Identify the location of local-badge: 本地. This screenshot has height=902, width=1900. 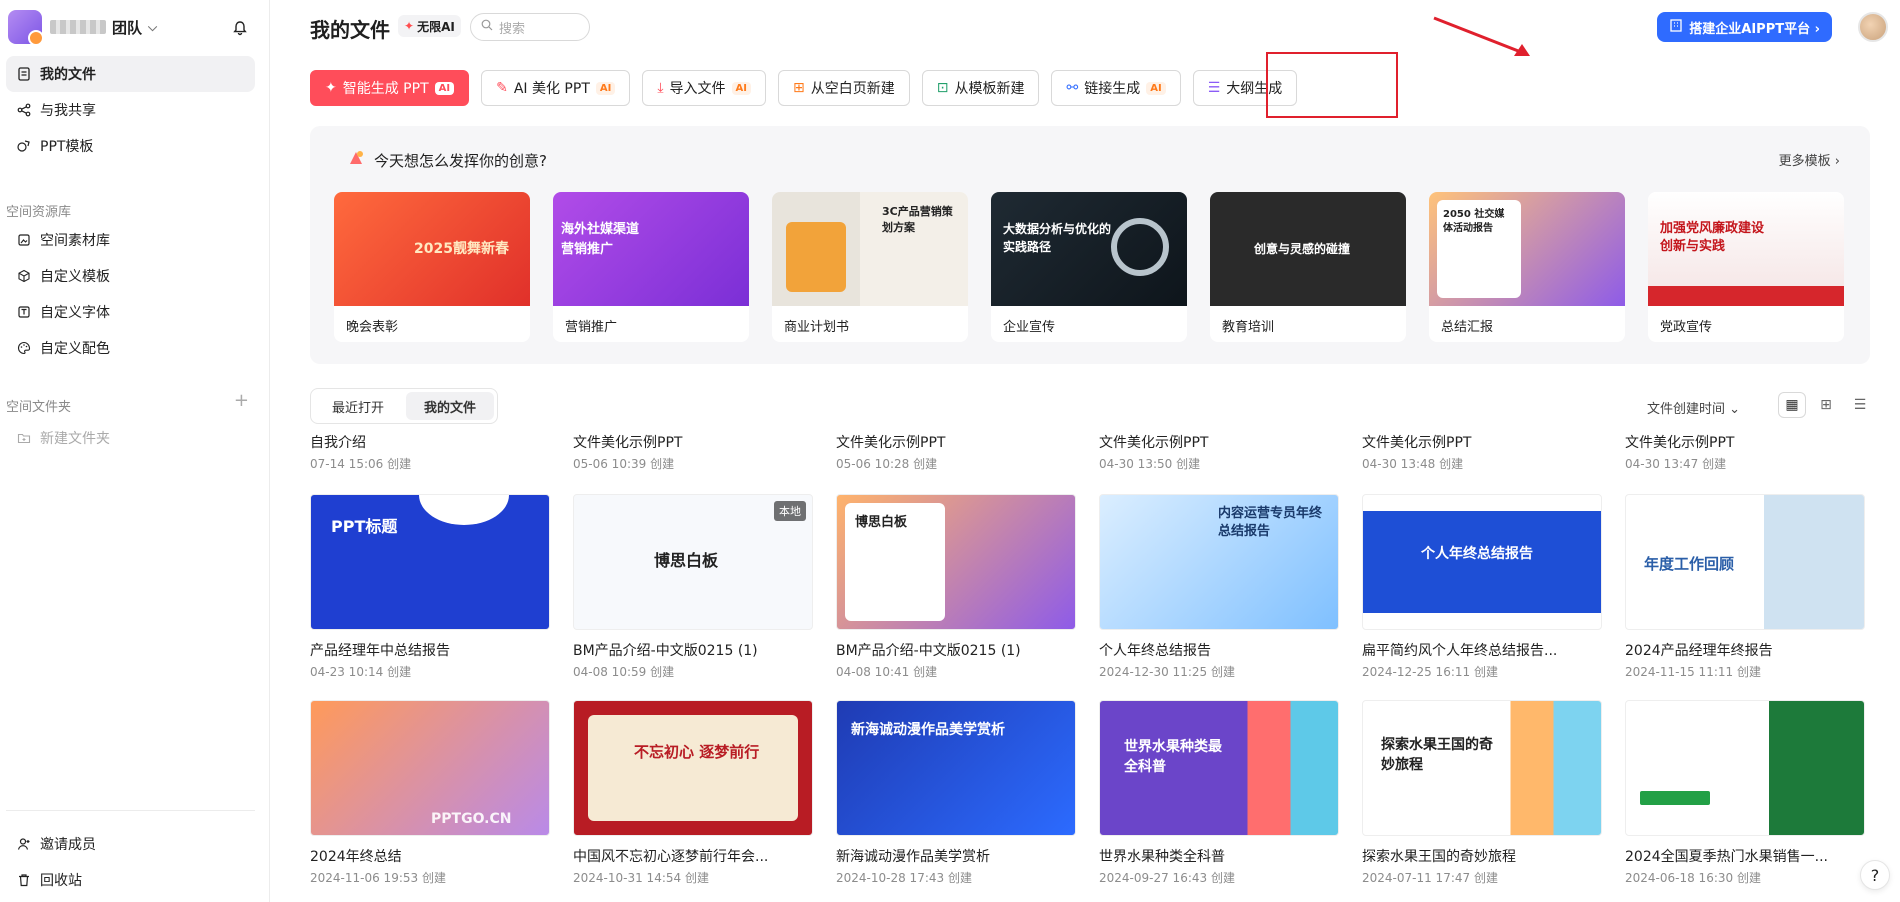
(790, 511).